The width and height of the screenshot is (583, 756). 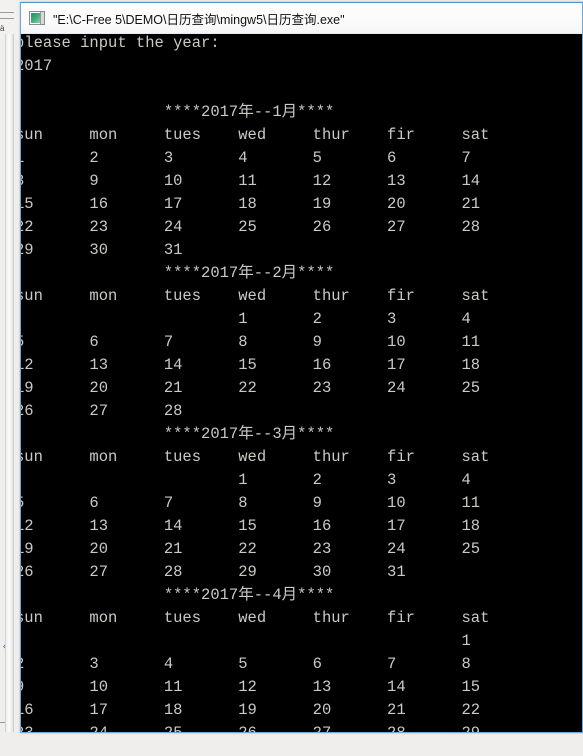 What do you see at coordinates (178, 273) in the screenshot?
I see `console-line: ****2017年--2月****` at bounding box center [178, 273].